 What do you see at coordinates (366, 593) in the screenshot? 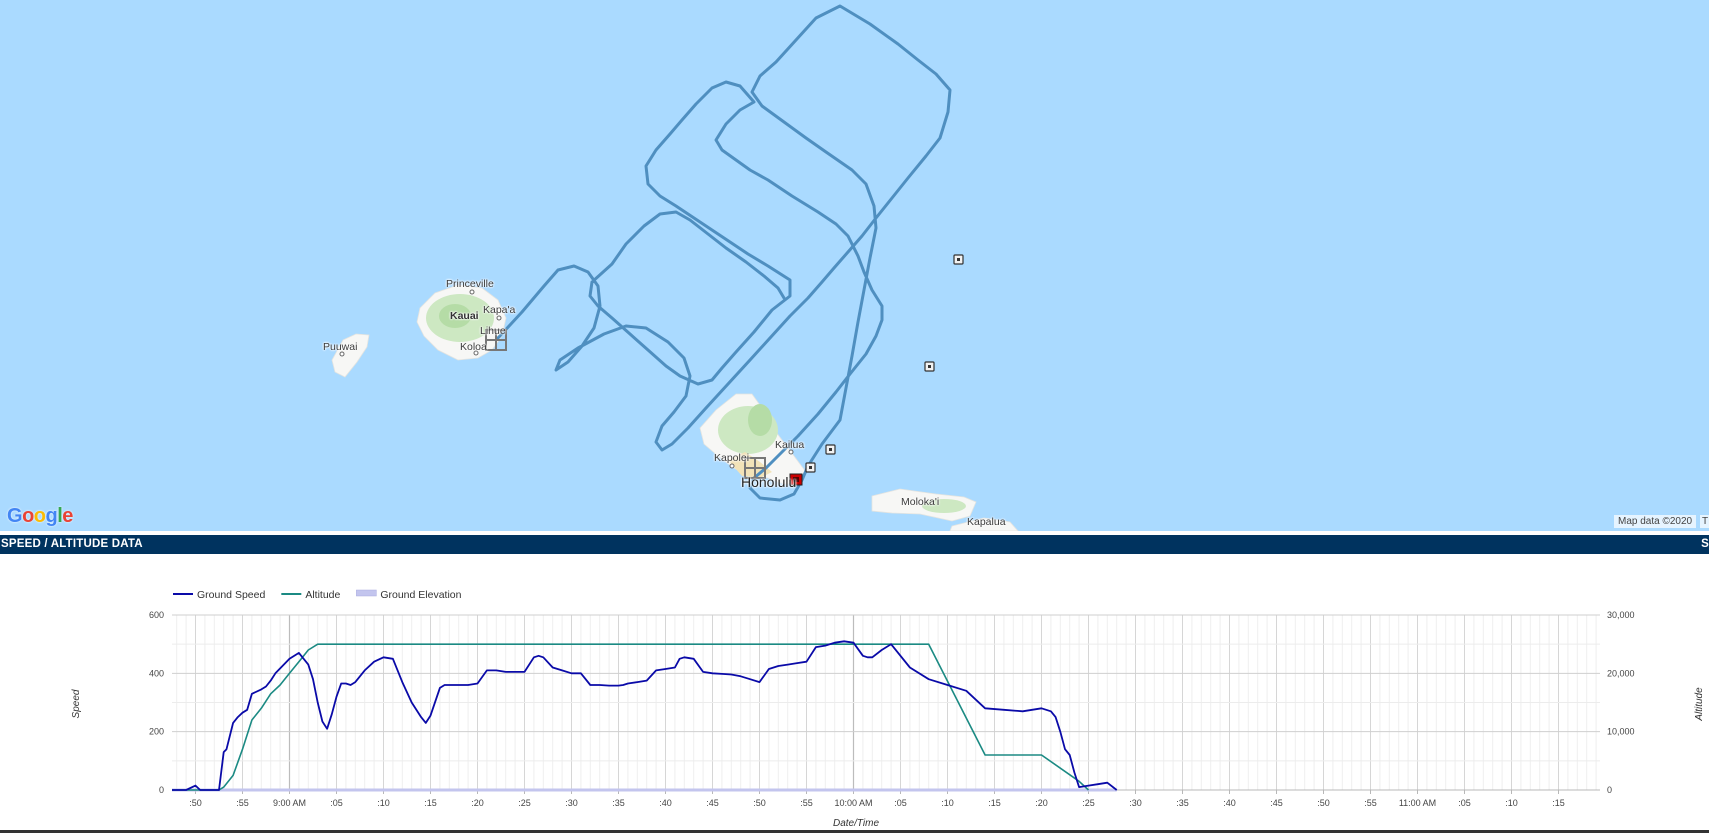
I see `legend-swatch-ground-elevation` at bounding box center [366, 593].